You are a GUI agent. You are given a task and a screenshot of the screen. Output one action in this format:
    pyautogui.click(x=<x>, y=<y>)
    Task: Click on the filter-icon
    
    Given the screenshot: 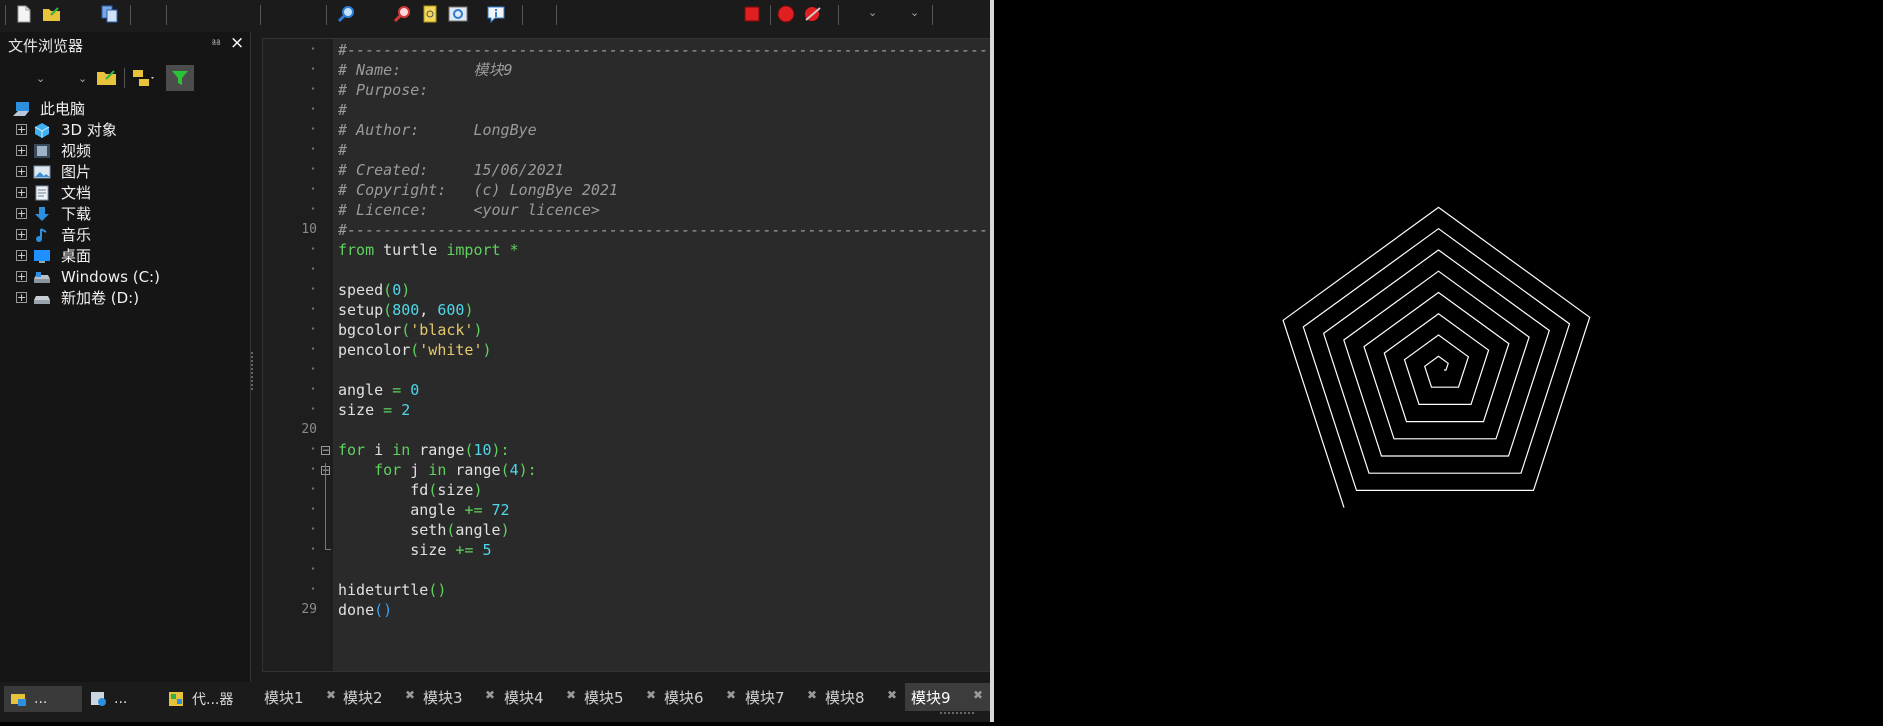 What is the action you would take?
    pyautogui.click(x=180, y=78)
    